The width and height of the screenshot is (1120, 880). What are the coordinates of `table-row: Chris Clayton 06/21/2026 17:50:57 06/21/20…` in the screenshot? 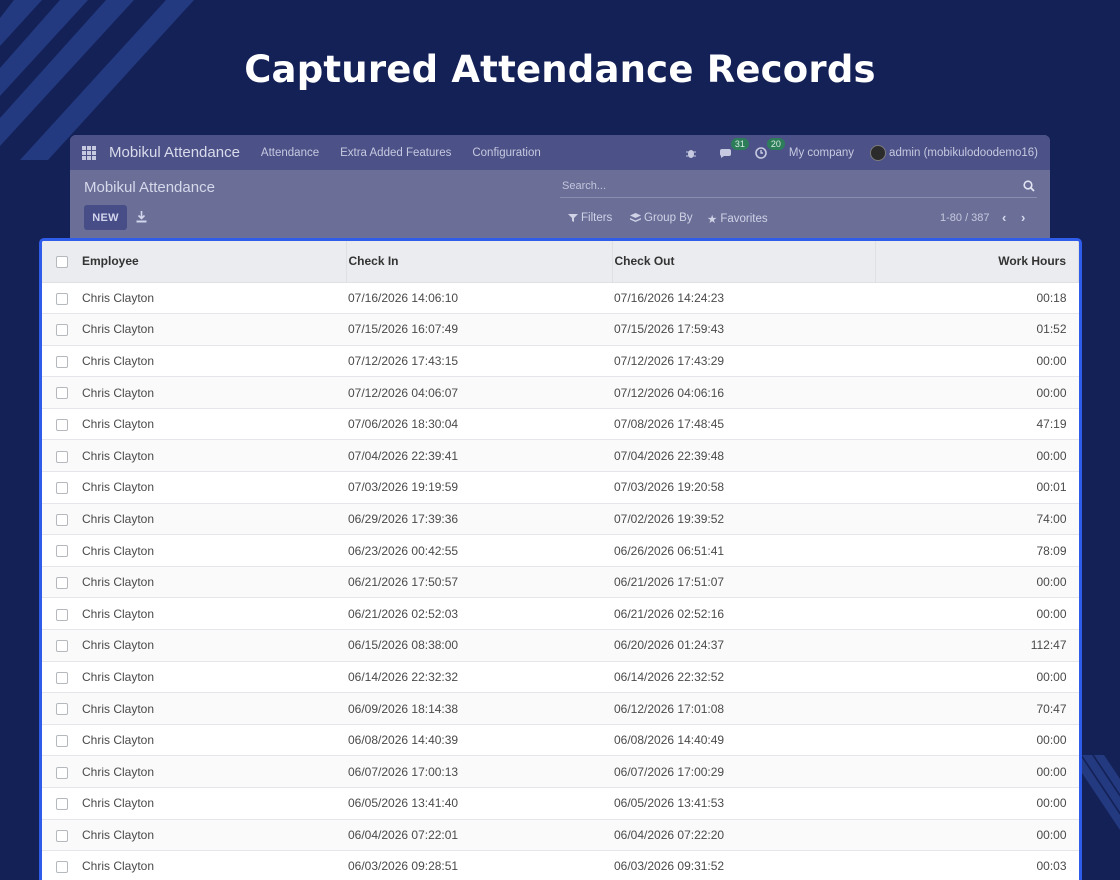 It's located at (560, 582).